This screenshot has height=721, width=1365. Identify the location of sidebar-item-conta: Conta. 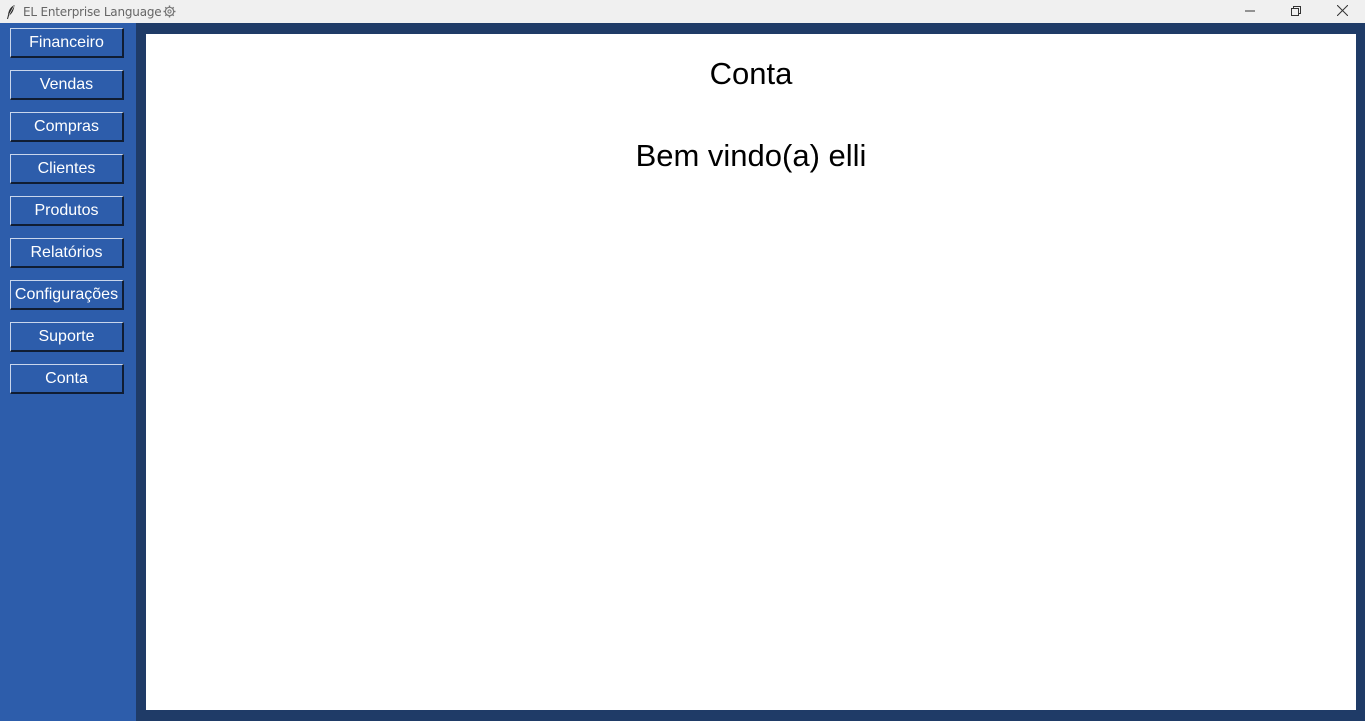
(67, 379).